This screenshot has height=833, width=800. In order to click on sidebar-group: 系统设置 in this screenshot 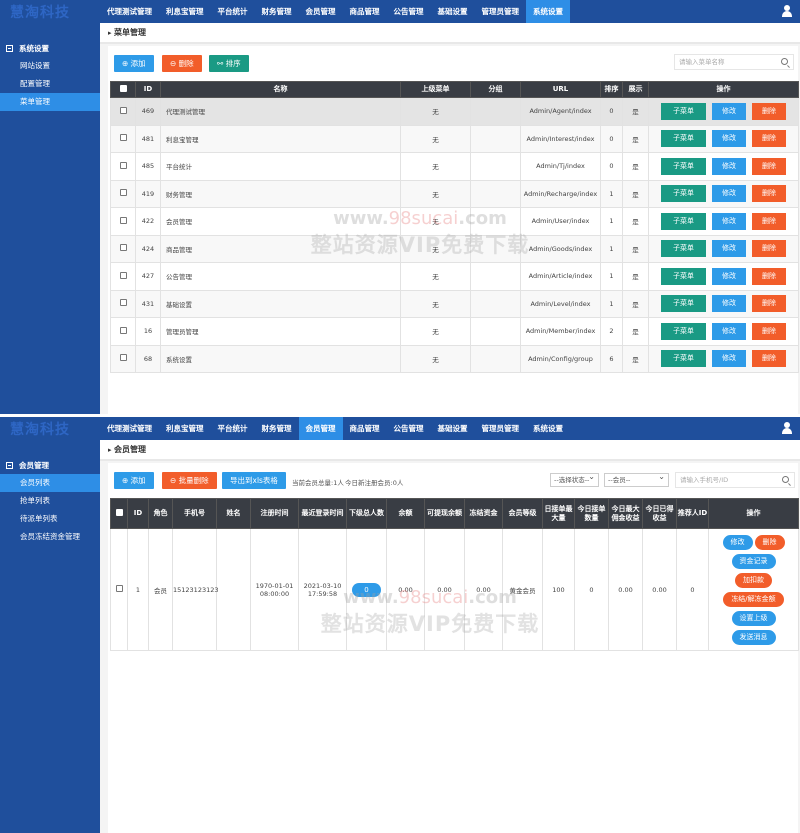, I will do `click(50, 49)`.